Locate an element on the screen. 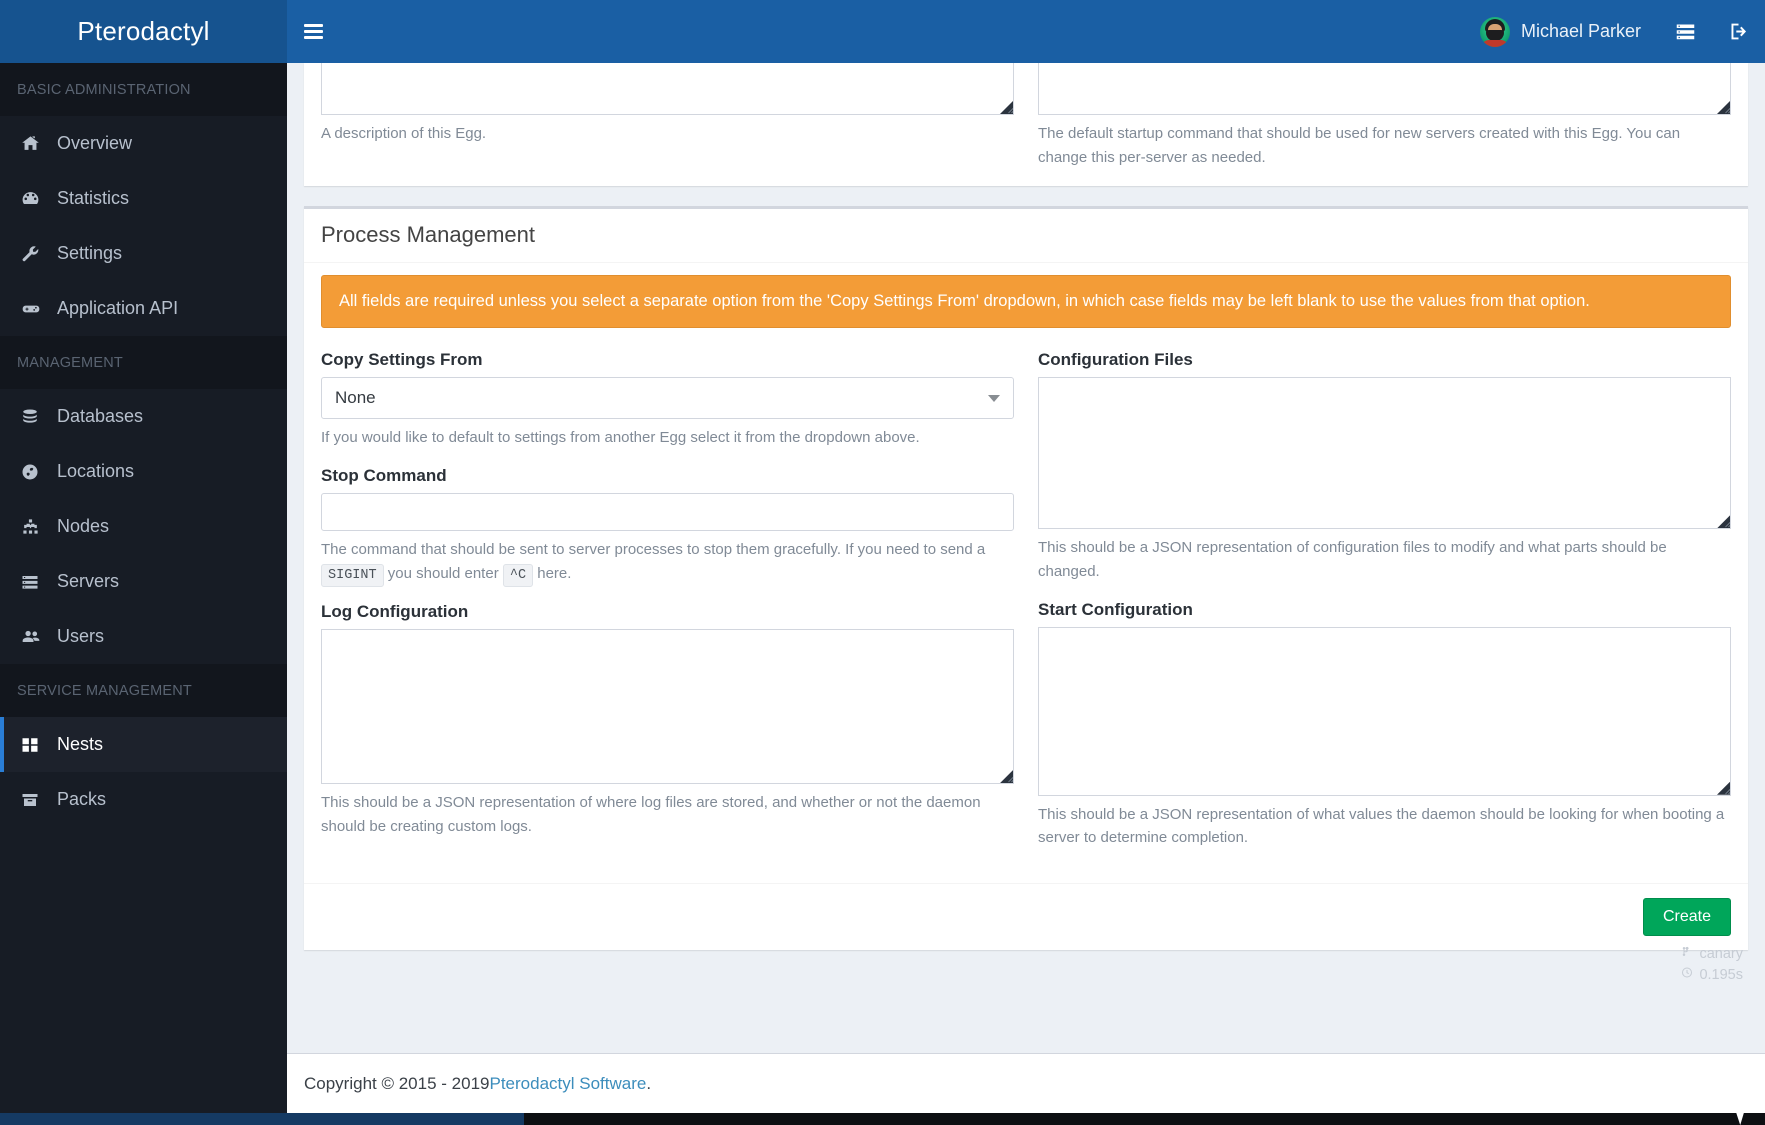  sidebar-item-nodes: Nodes is located at coordinates (143, 526).